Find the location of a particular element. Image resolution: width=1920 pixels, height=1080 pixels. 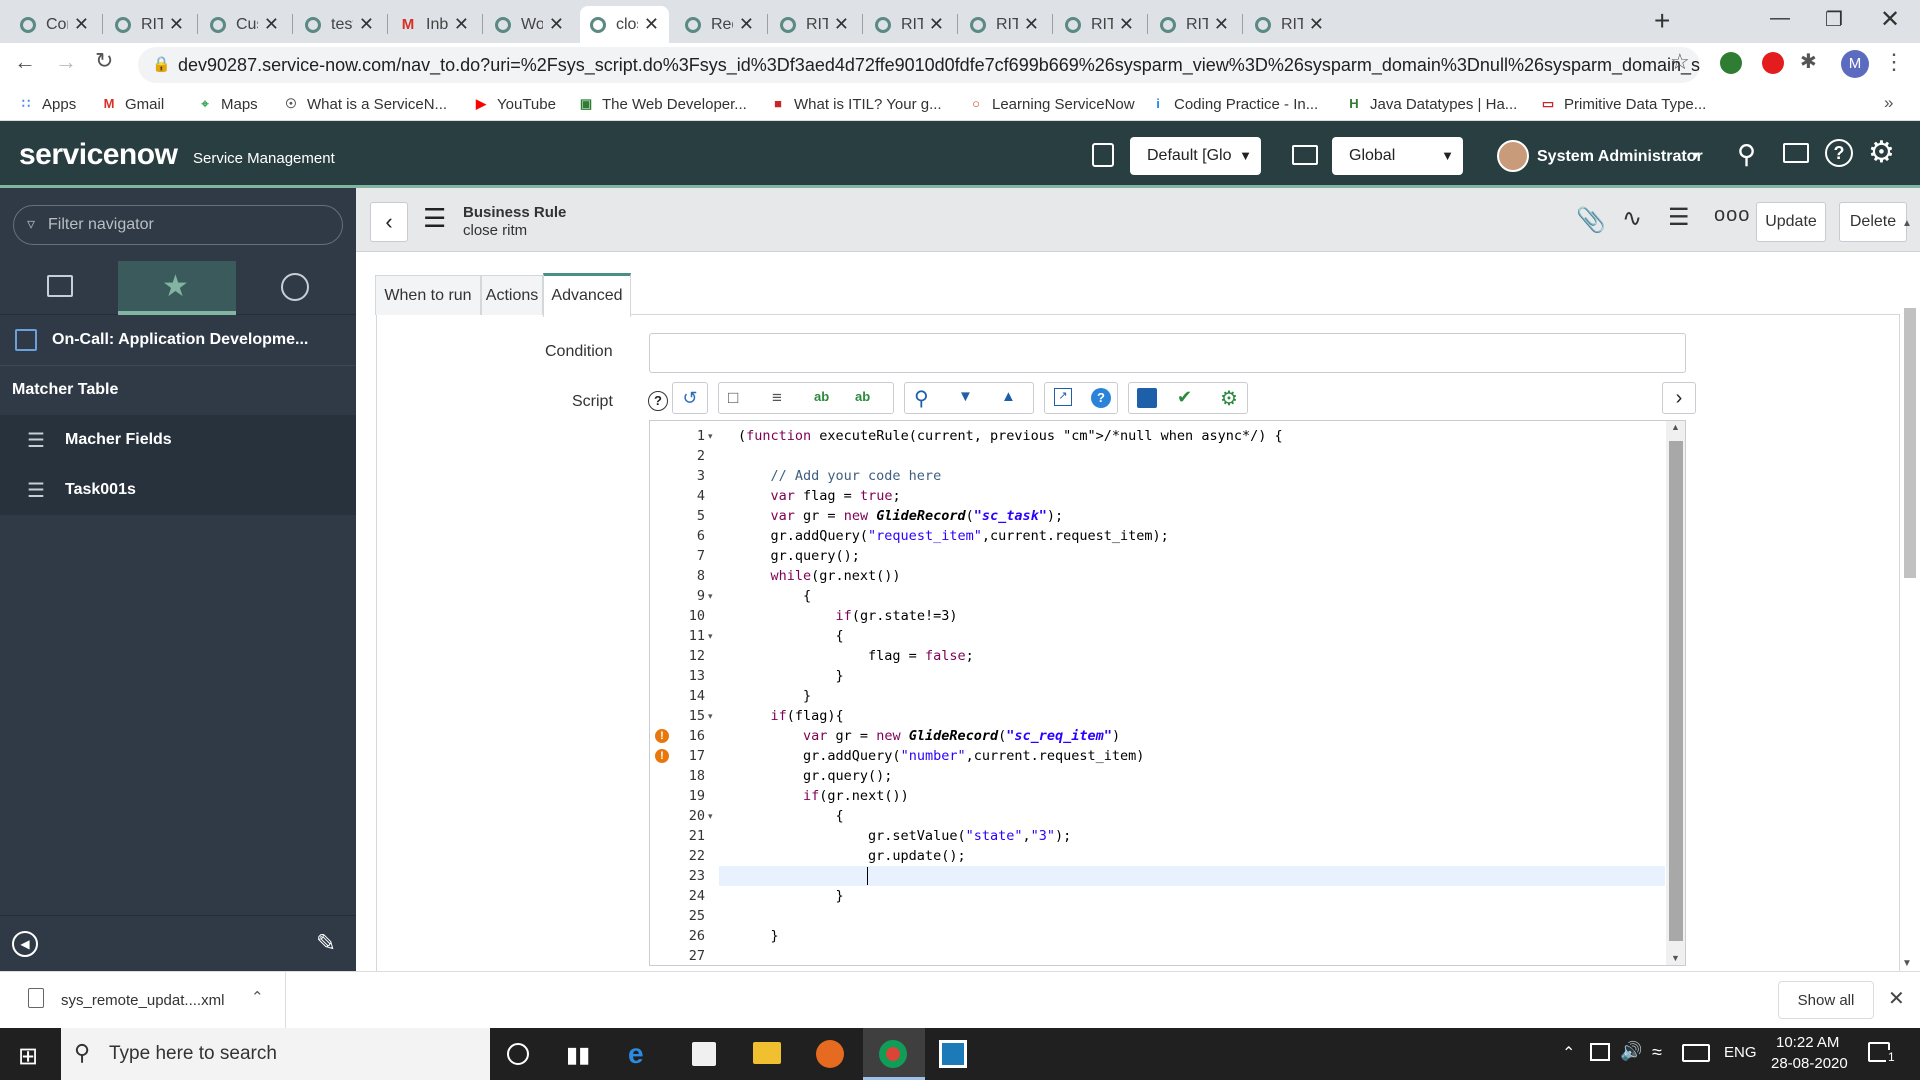

bookmark-item: ○ Learning ServiceNow is located at coordinates (1051, 104).